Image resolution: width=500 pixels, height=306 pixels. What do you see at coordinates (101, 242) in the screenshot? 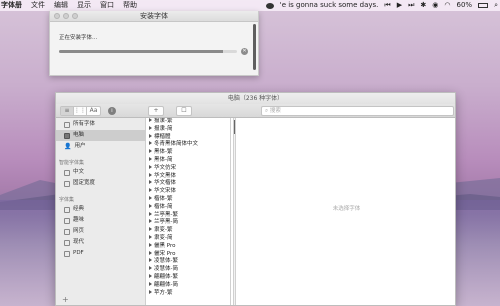
I see `sidebar-item-modern: 现代` at bounding box center [101, 242].